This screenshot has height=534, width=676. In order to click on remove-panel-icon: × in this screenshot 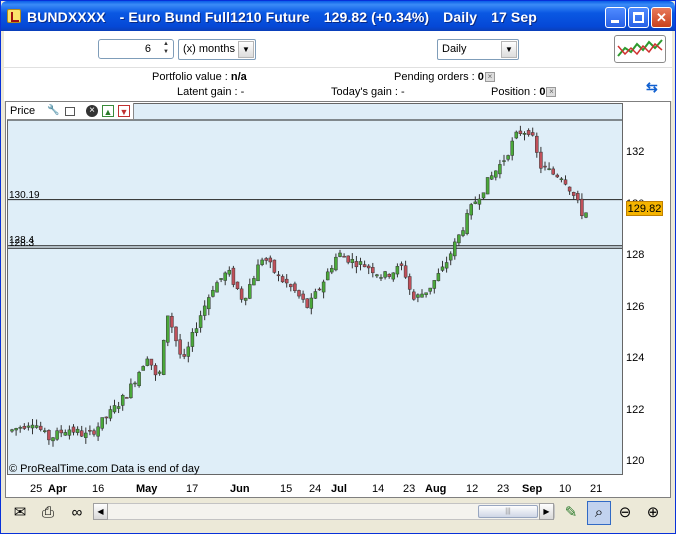, I will do `click(92, 111)`.